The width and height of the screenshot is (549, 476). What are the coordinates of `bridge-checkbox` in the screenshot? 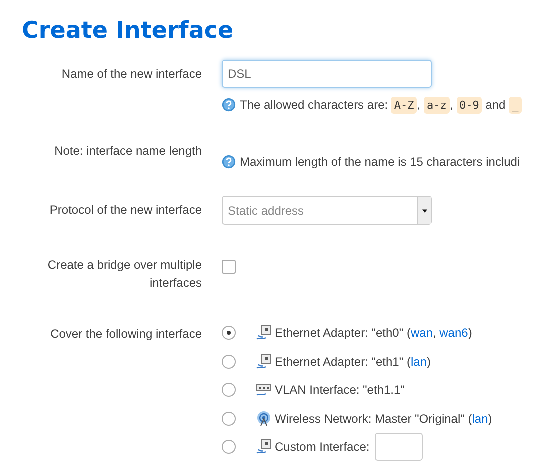 It's located at (229, 267).